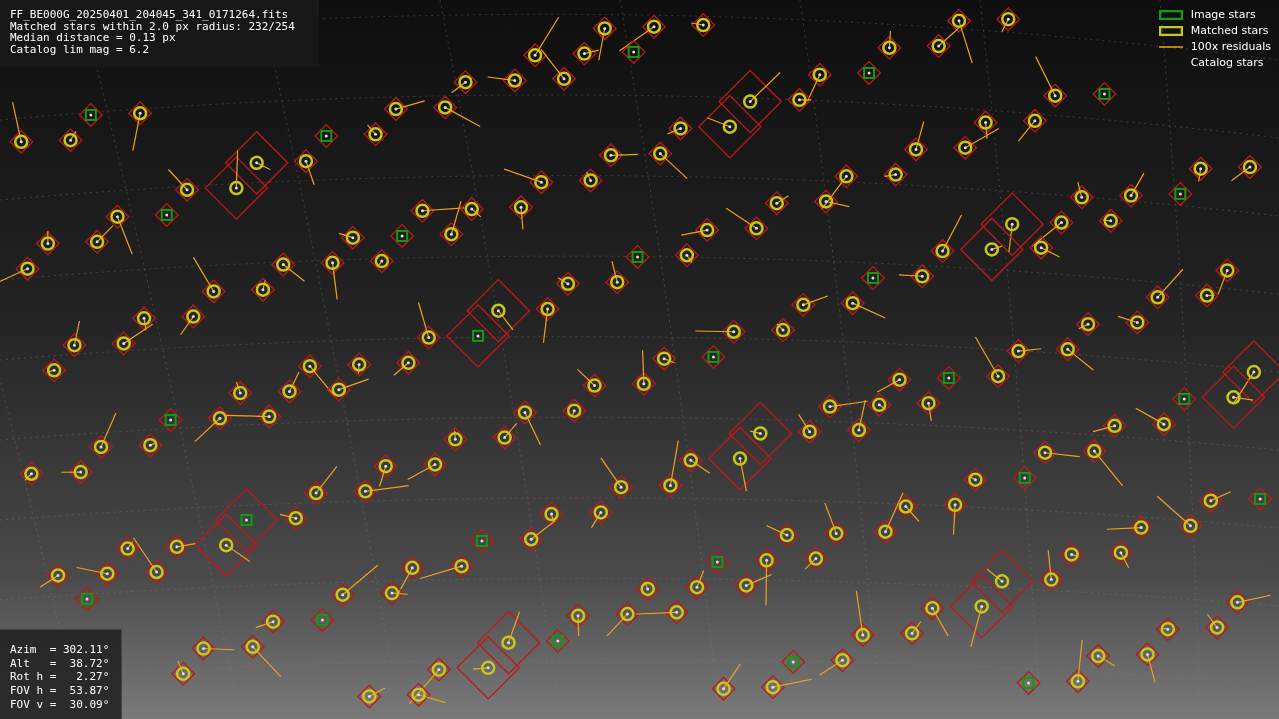 The width and height of the screenshot is (1279, 719). Describe the element at coordinates (60, 691) in the screenshot. I see `pointing-text: FOV h = 53.87°` at that location.